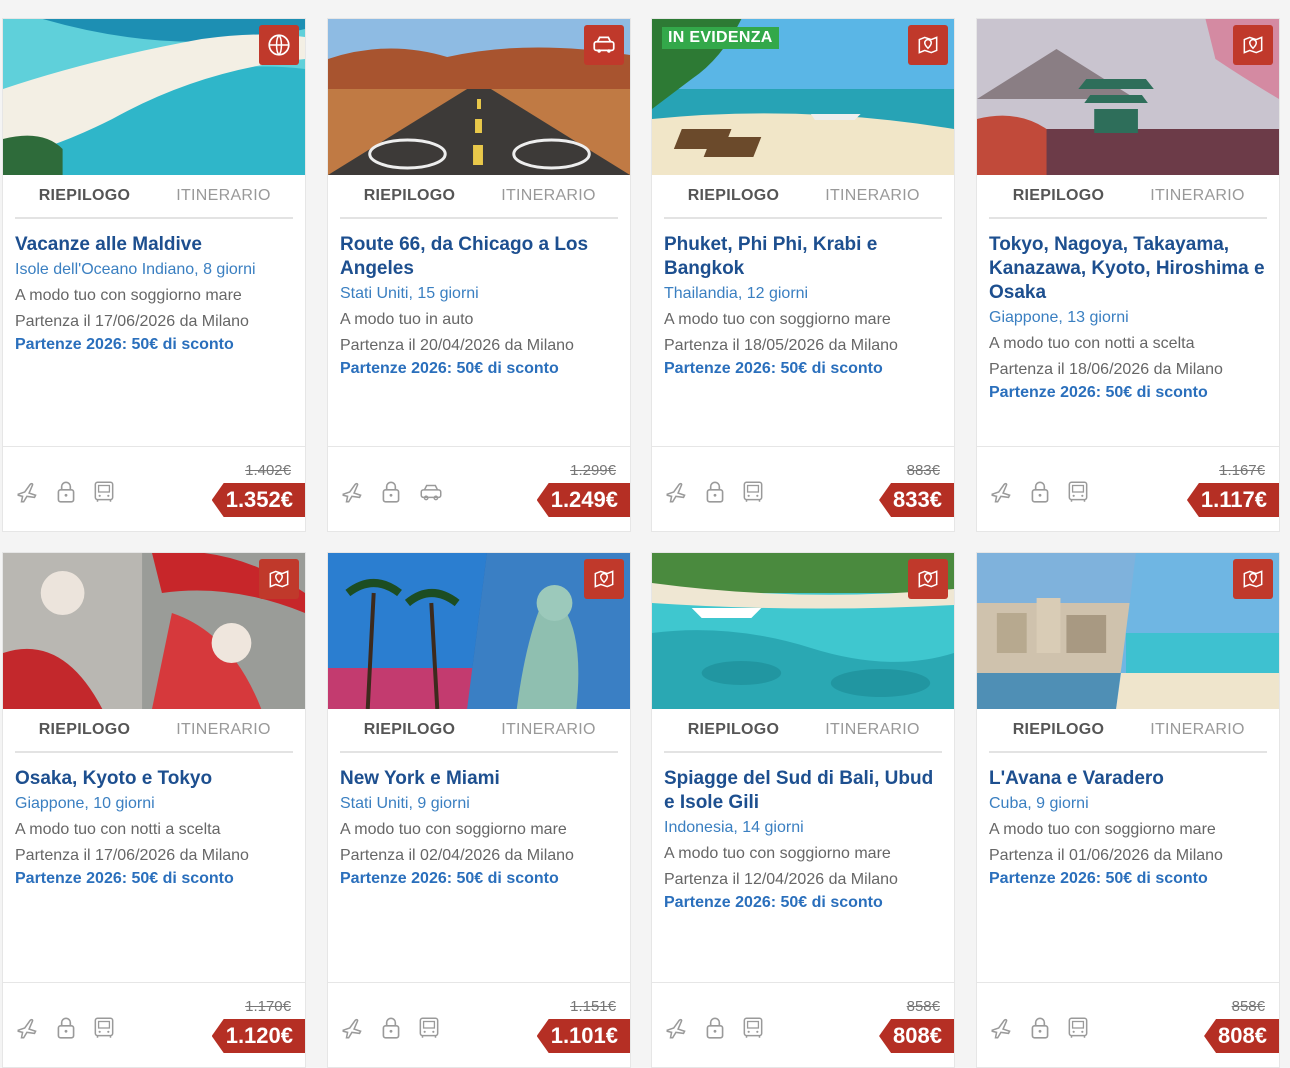 The height and width of the screenshot is (1068, 1290). What do you see at coordinates (457, 855) in the screenshot?
I see `trip-departure: Partenza il 02/04/2026 da Milano` at bounding box center [457, 855].